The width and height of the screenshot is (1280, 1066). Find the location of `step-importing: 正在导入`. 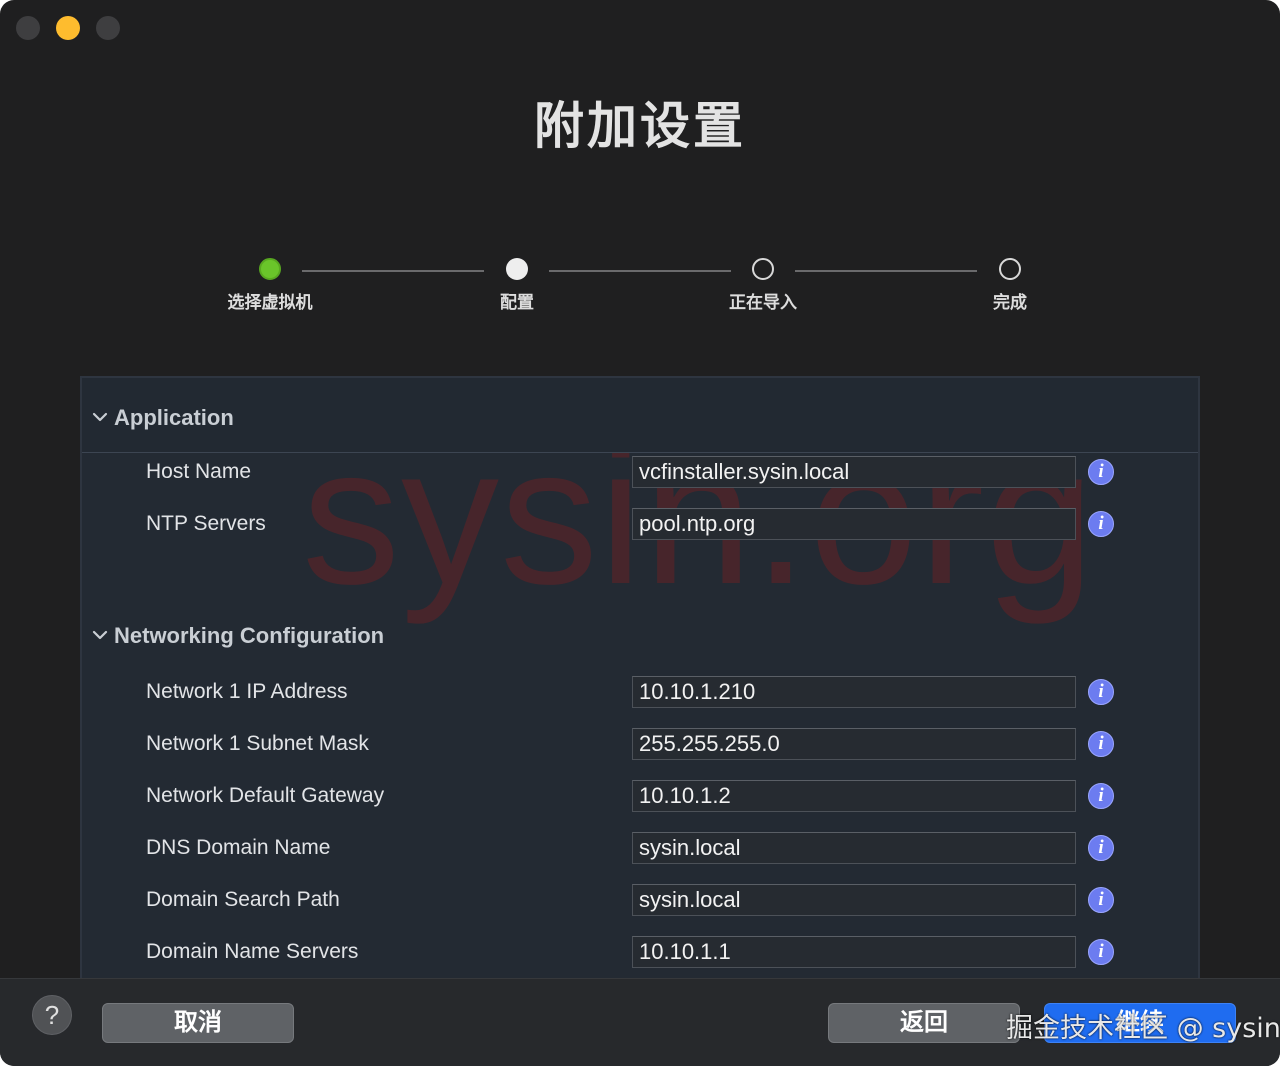

step-importing: 正在导入 is located at coordinates (763, 285).